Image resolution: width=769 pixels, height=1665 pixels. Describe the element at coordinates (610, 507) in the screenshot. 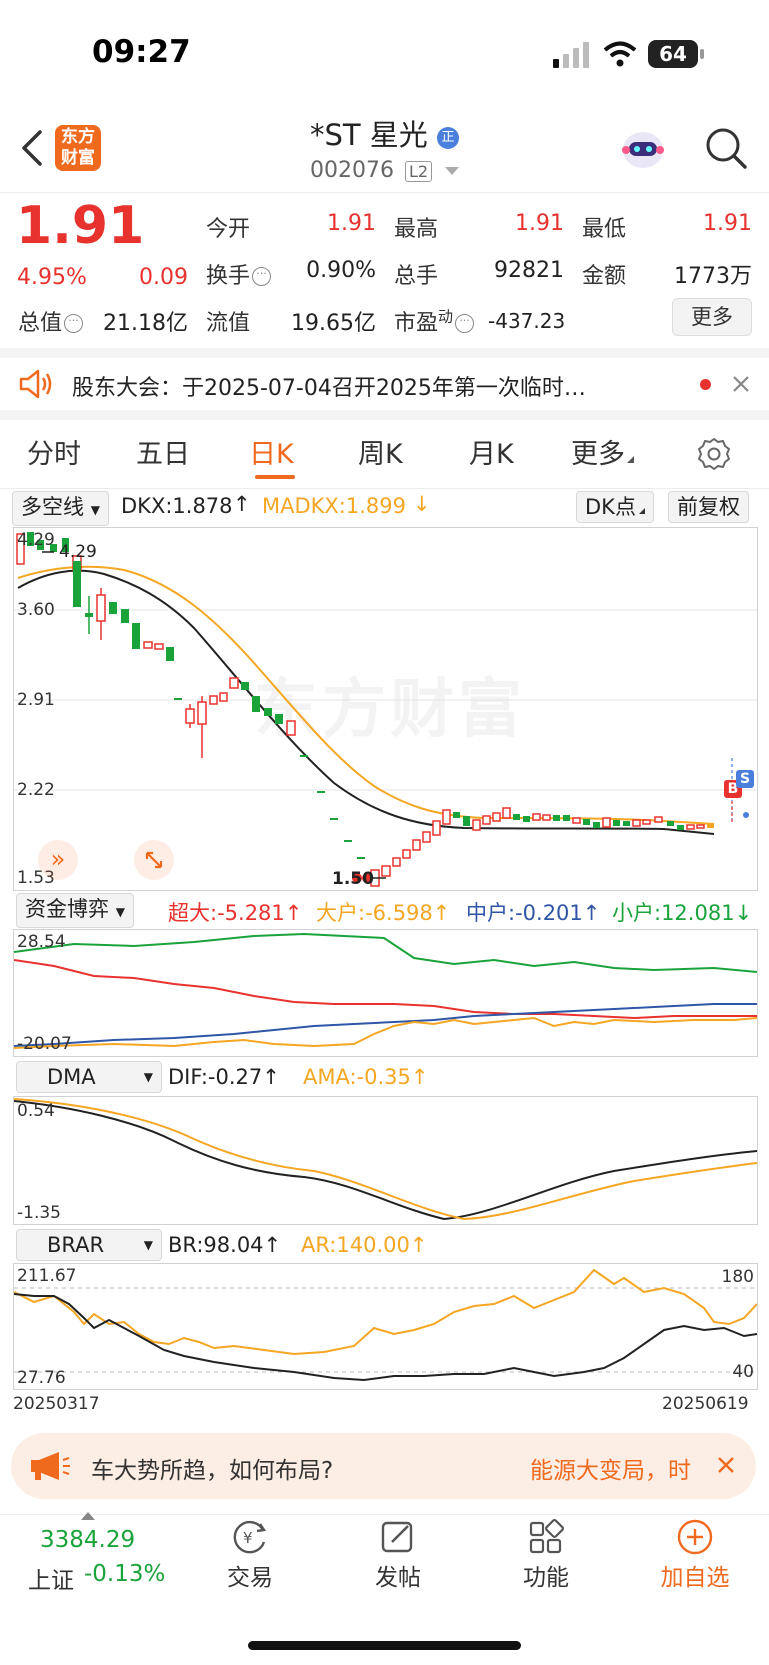

I see `dk-point-label: DK点` at that location.